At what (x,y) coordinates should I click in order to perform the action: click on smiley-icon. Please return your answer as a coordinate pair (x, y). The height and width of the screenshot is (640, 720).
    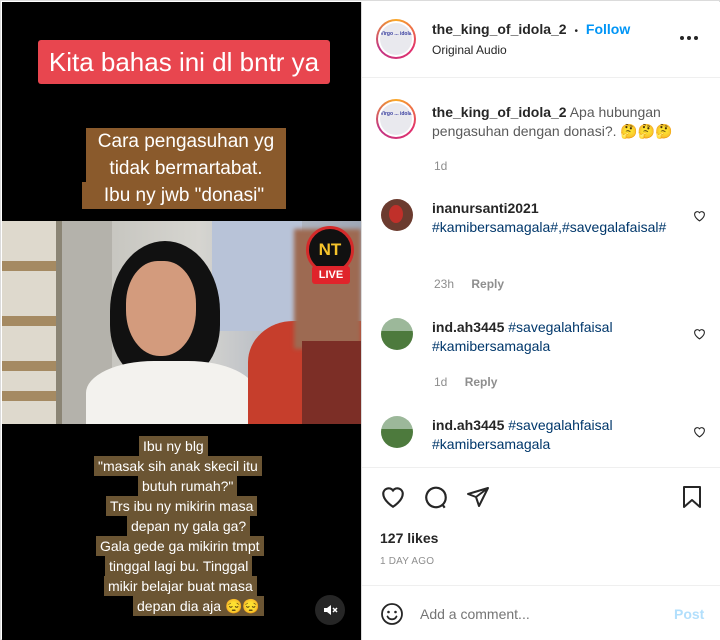
    Looking at the image, I should click on (392, 614).